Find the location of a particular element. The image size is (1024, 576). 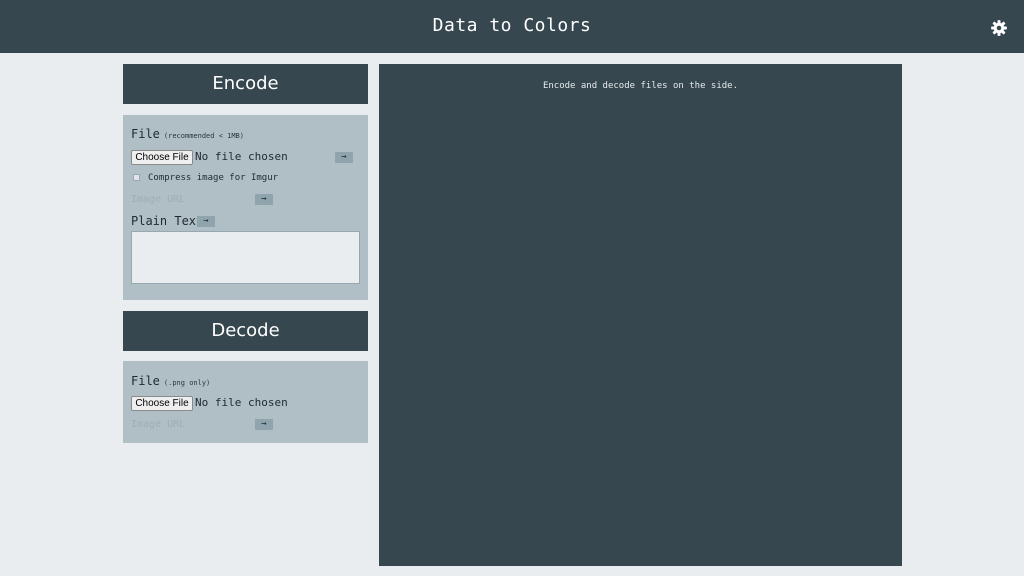

decode-file-hint: (.png only) is located at coordinates (187, 383).